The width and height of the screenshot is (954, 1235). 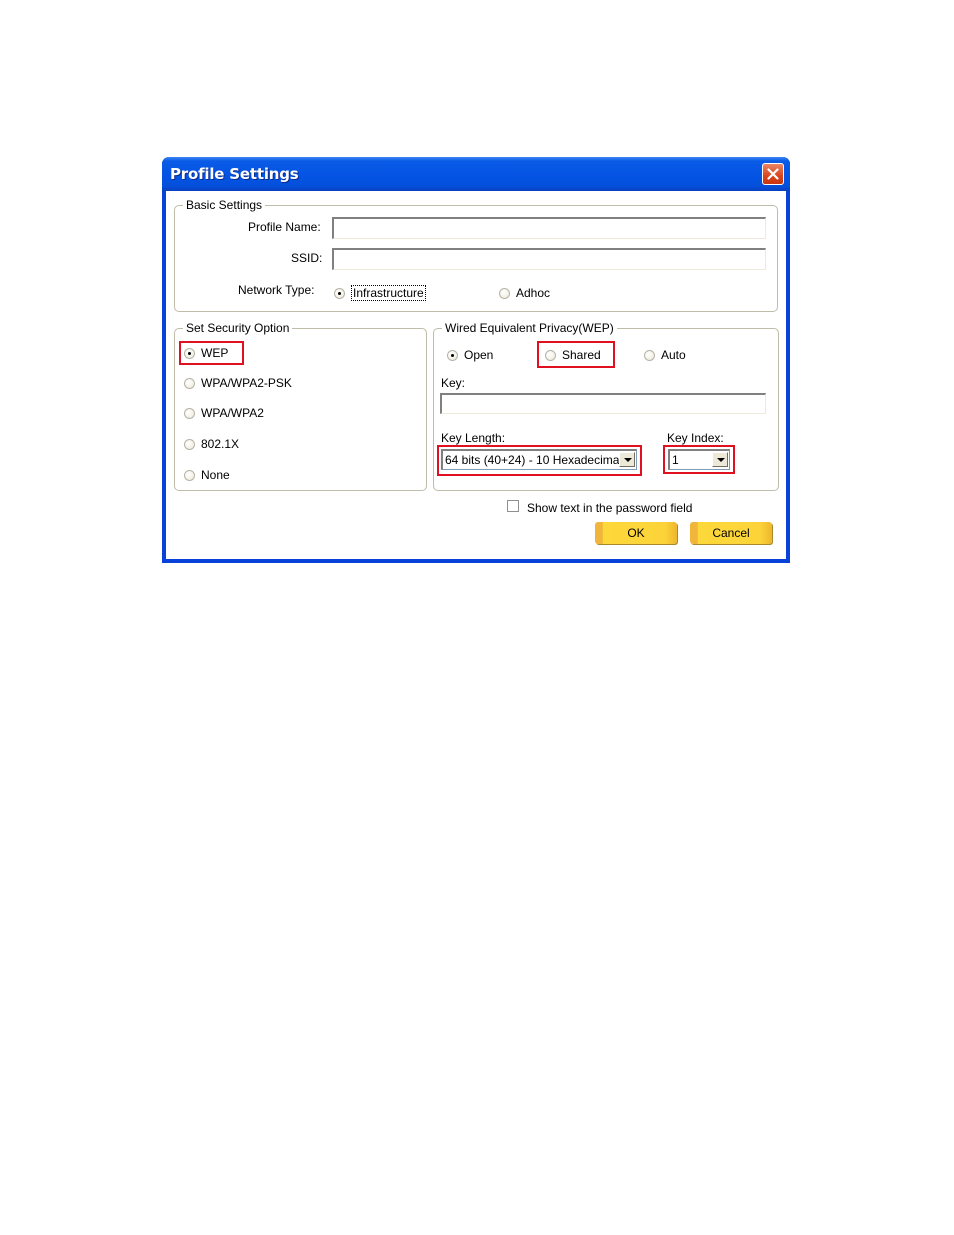 What do you see at coordinates (220, 444) in the screenshot?
I see `radio-label: 802.1X` at bounding box center [220, 444].